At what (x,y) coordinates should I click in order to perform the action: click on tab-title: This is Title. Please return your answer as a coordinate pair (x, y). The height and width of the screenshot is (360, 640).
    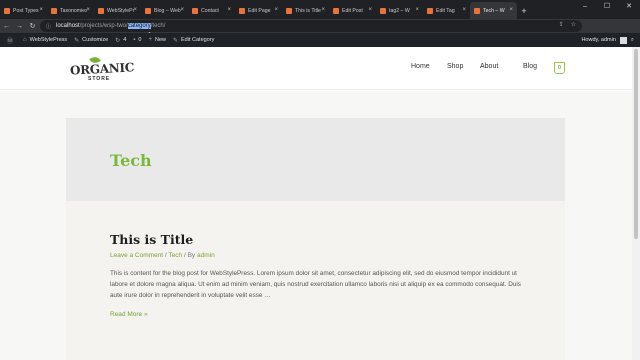
    Looking at the image, I should click on (308, 10).